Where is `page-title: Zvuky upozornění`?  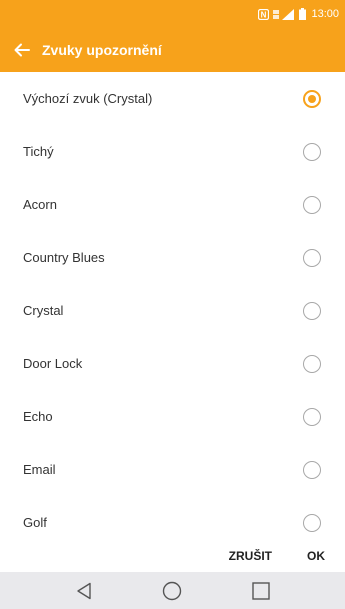
page-title: Zvuky upozornění is located at coordinates (102, 50).